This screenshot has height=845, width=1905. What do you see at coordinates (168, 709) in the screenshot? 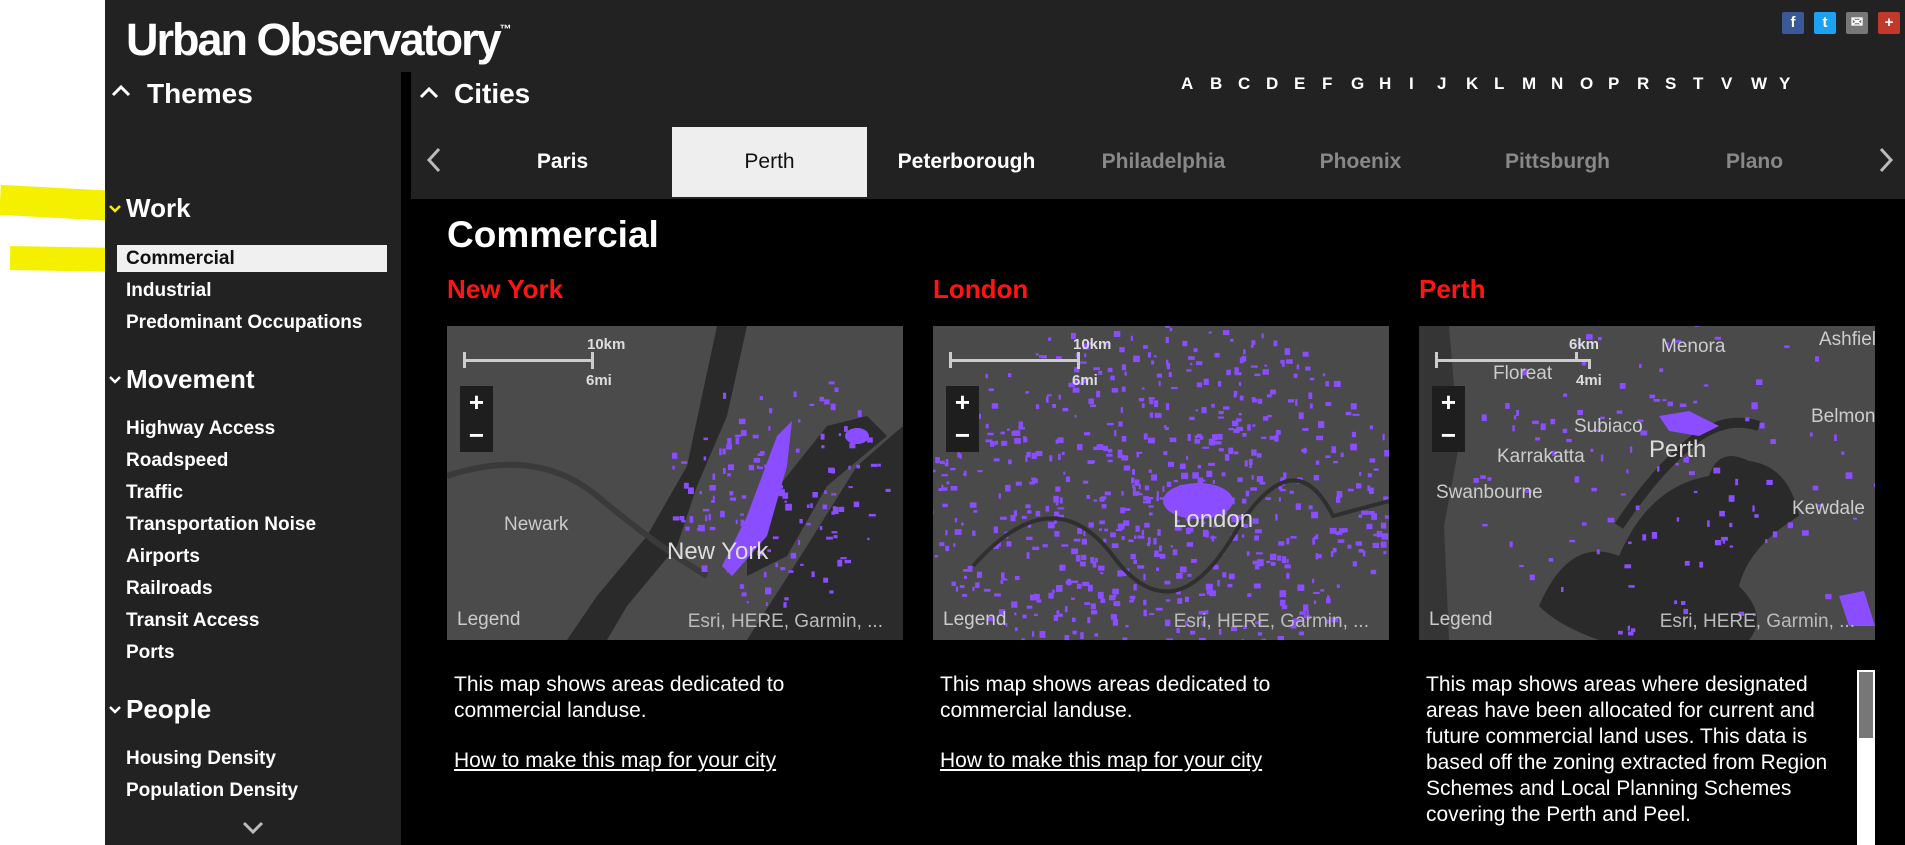
I see `category-people: People` at bounding box center [168, 709].